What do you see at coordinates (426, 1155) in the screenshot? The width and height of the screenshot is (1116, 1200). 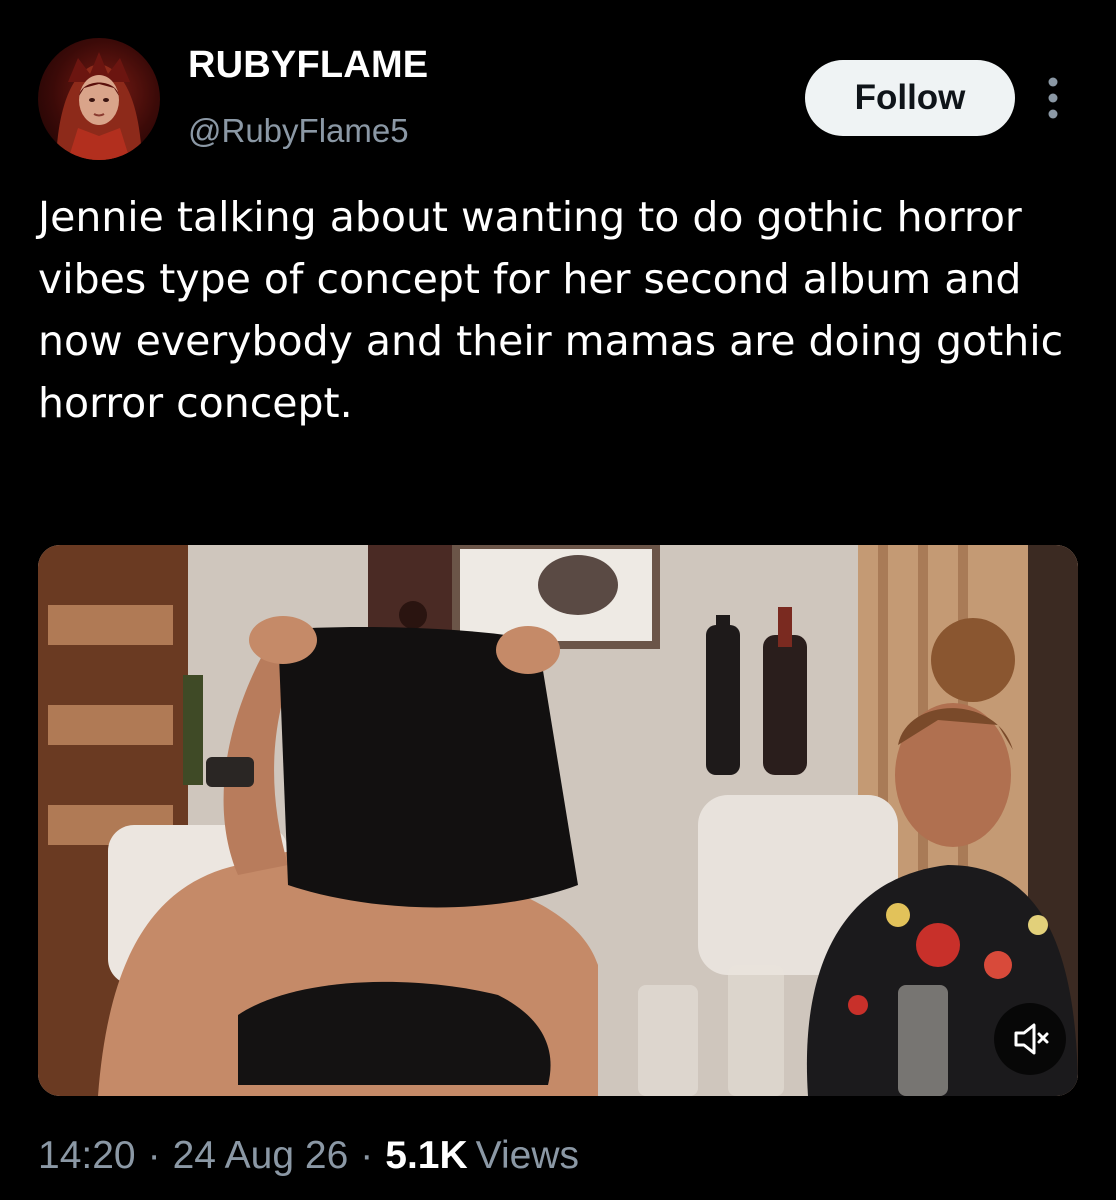 I see `views-count: 5.1K` at bounding box center [426, 1155].